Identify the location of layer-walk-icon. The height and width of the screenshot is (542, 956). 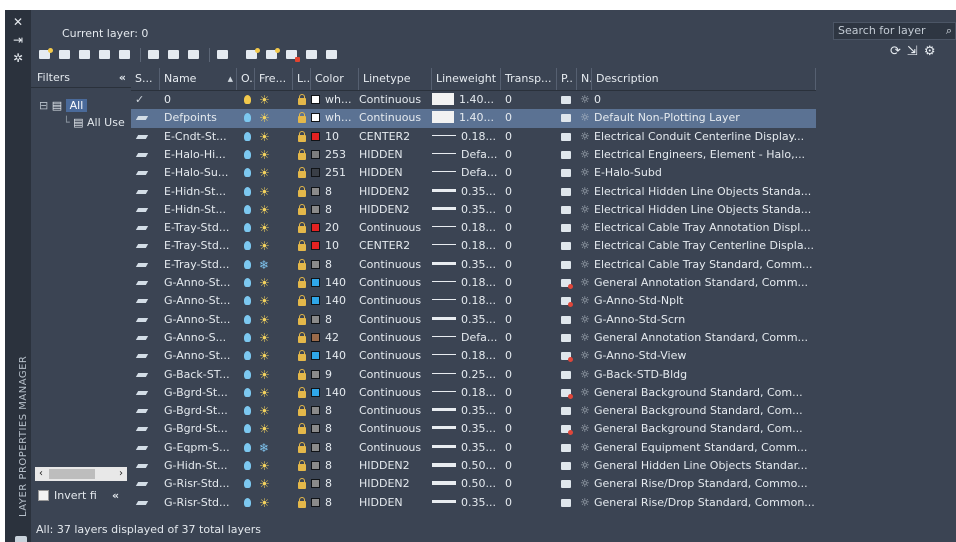
(125, 55).